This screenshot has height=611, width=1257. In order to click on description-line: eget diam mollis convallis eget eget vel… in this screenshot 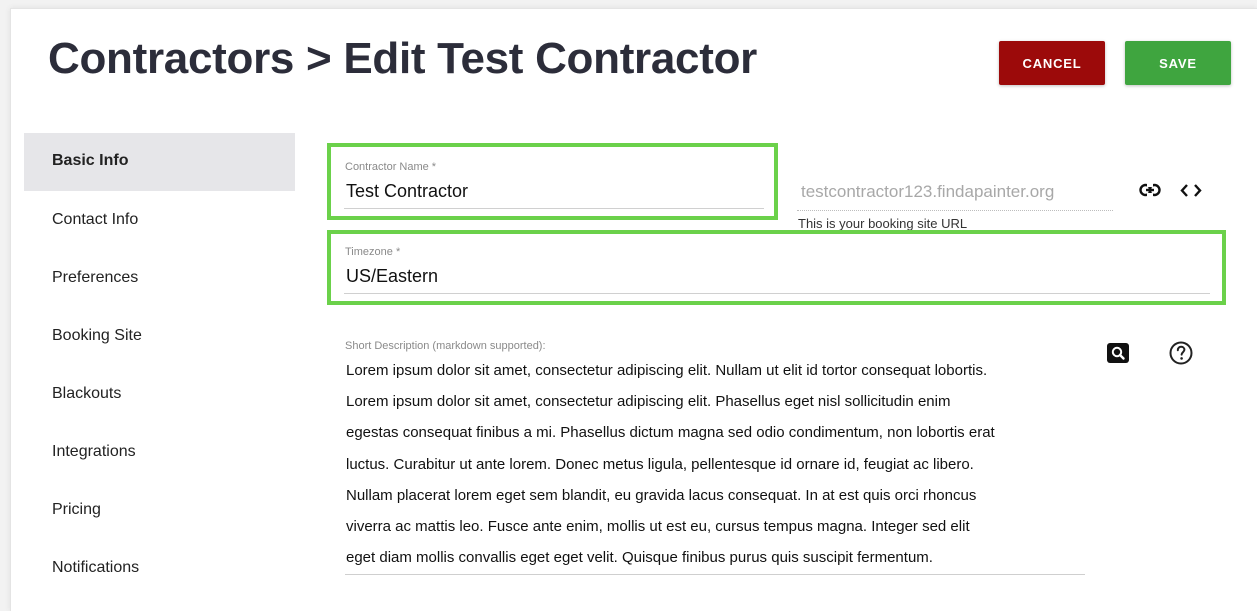, I will do `click(639, 557)`.